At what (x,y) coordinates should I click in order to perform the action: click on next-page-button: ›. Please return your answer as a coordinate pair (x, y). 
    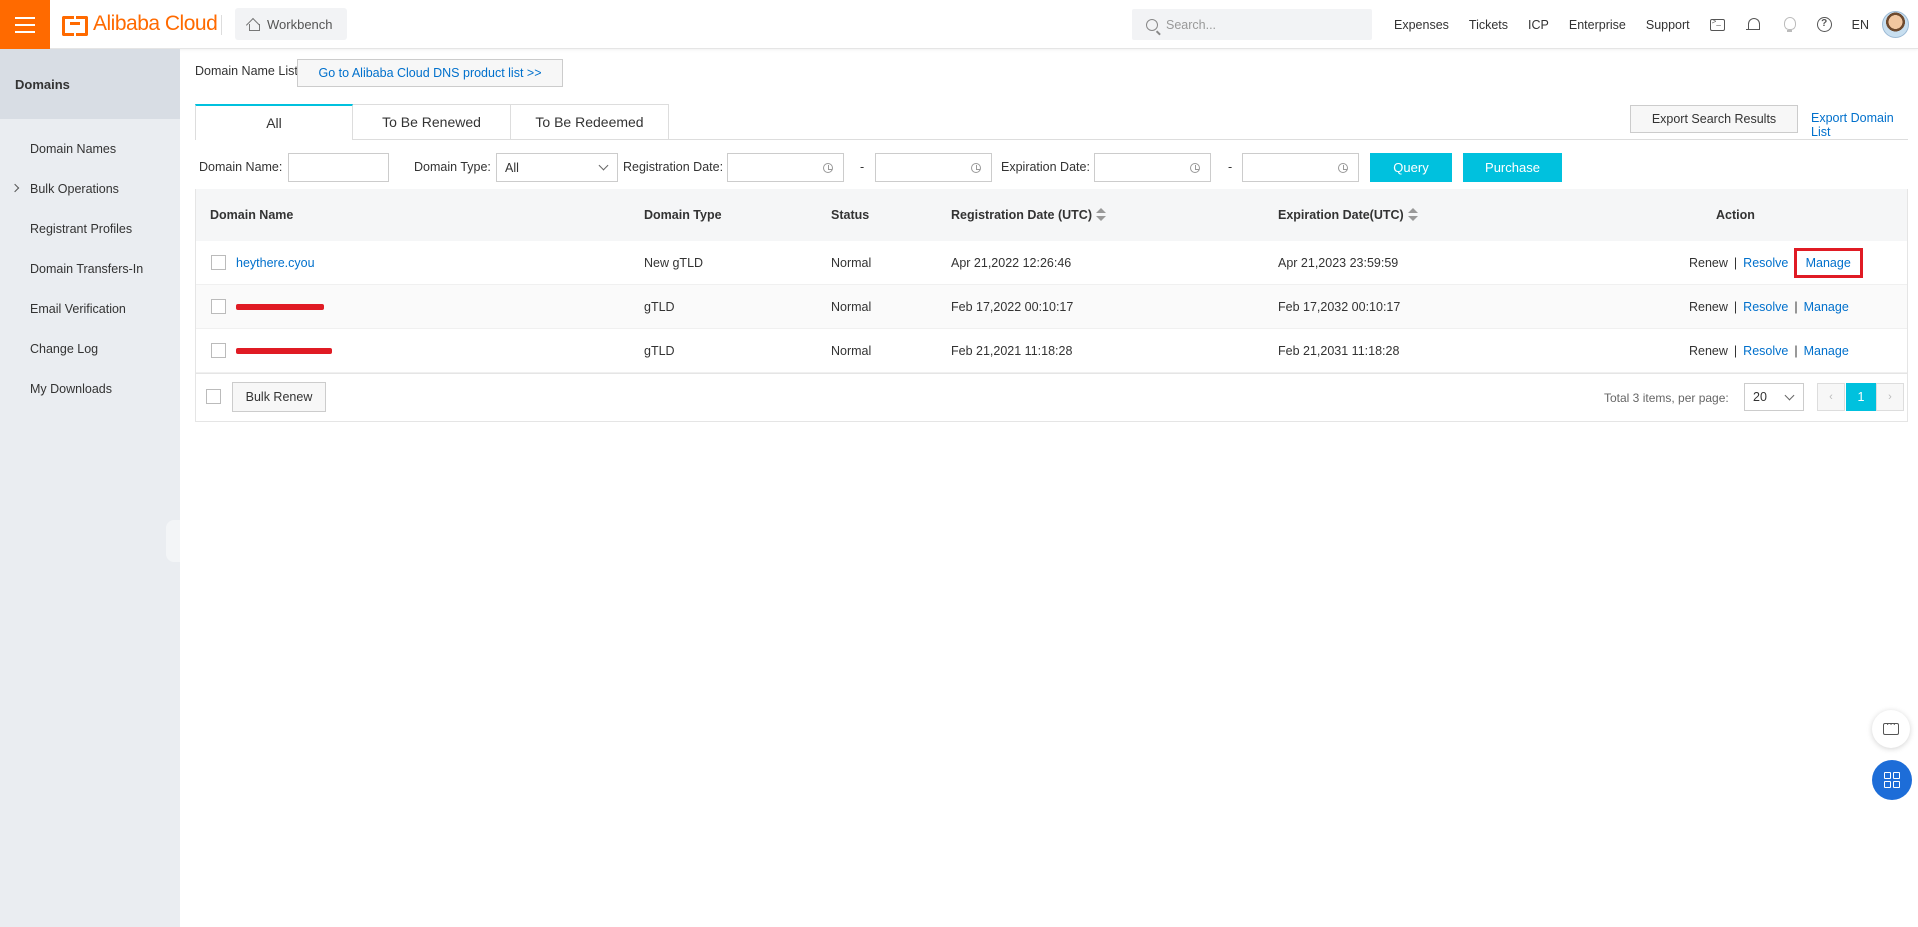
    Looking at the image, I should click on (1890, 397).